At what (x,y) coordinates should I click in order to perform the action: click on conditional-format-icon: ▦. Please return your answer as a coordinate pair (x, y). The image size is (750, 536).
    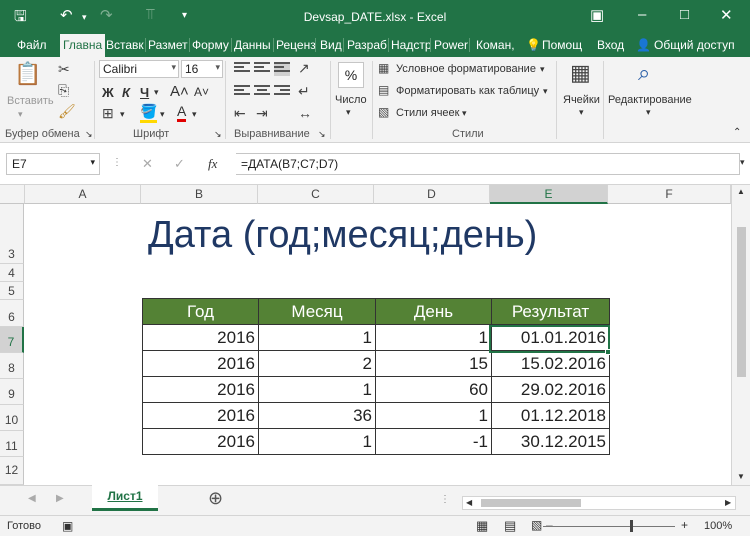
    Looking at the image, I should click on (383, 68).